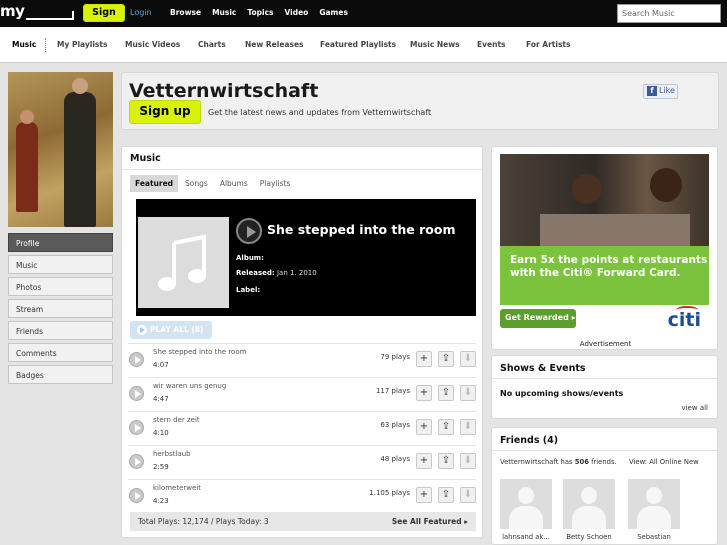  I want to click on menu-profile: Profile, so click(60, 242).